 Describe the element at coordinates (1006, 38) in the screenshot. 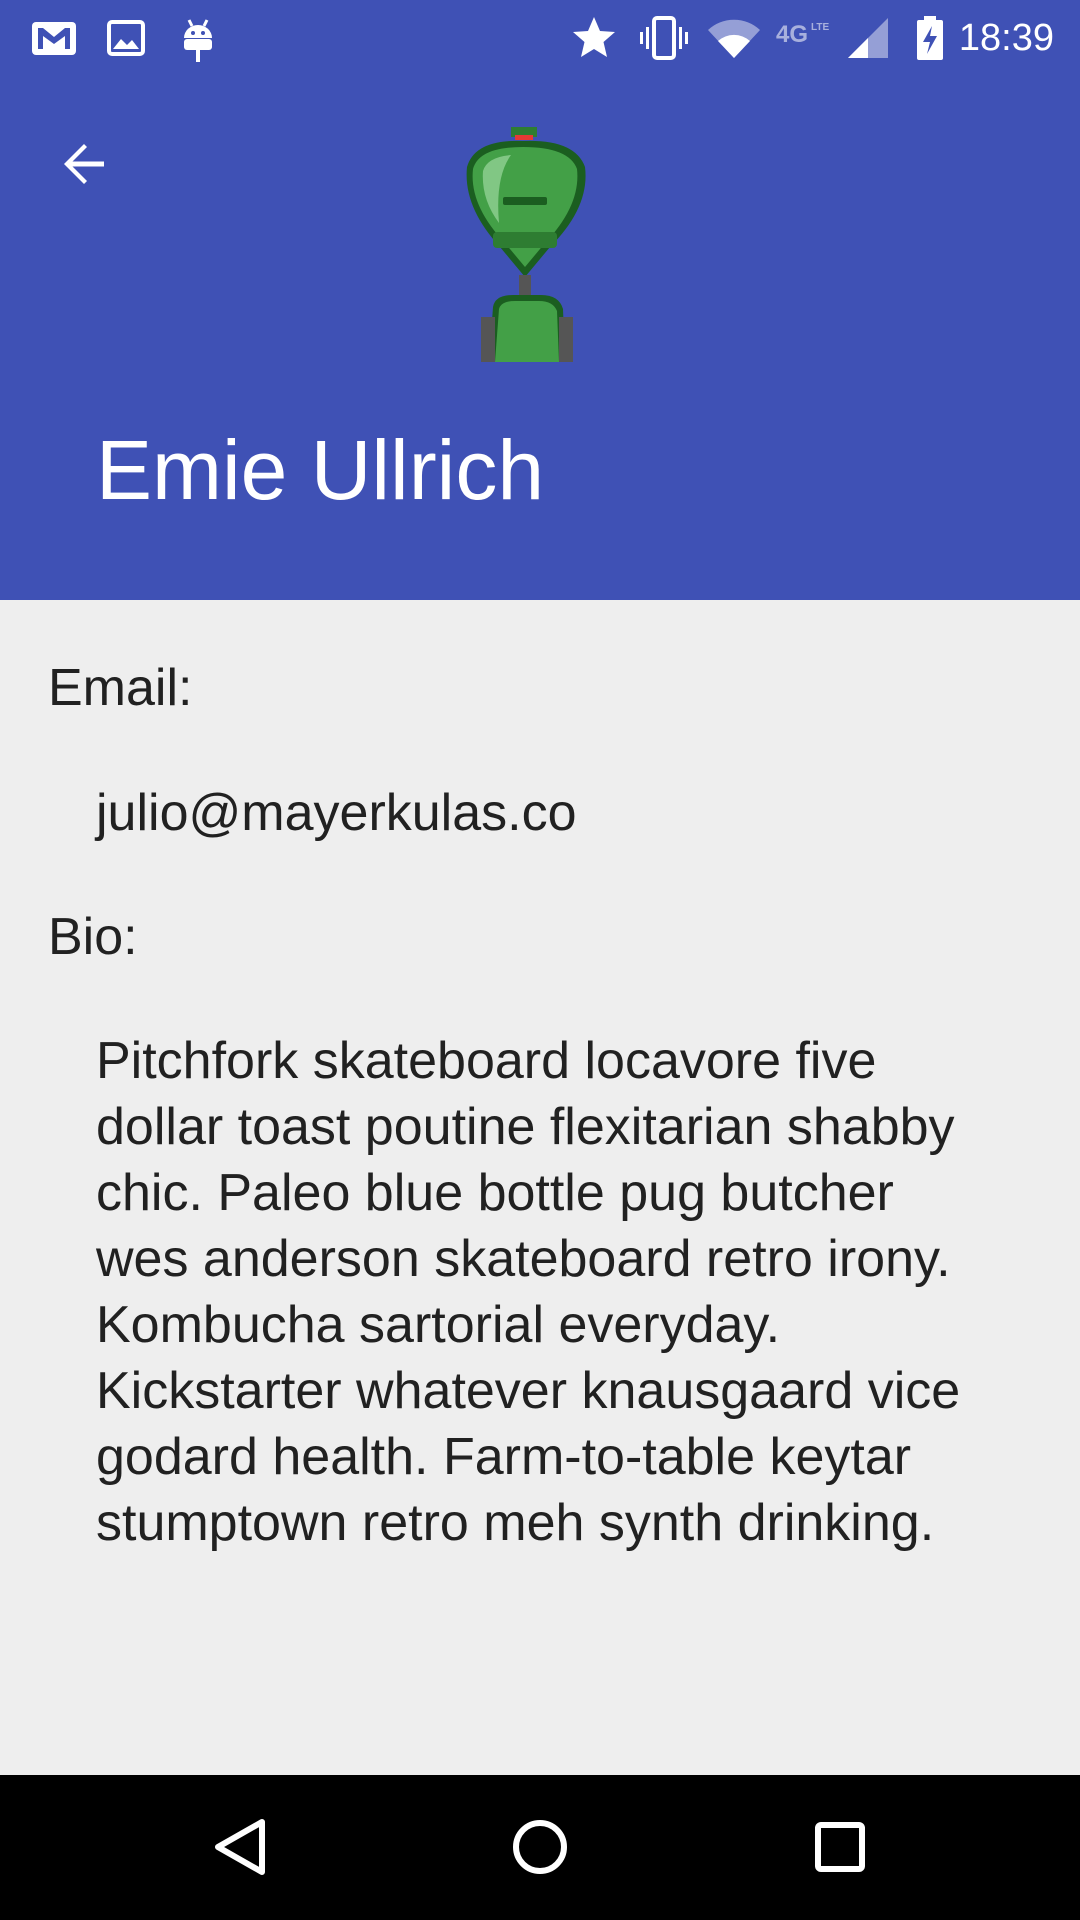

I see `status-time: 18:39` at that location.